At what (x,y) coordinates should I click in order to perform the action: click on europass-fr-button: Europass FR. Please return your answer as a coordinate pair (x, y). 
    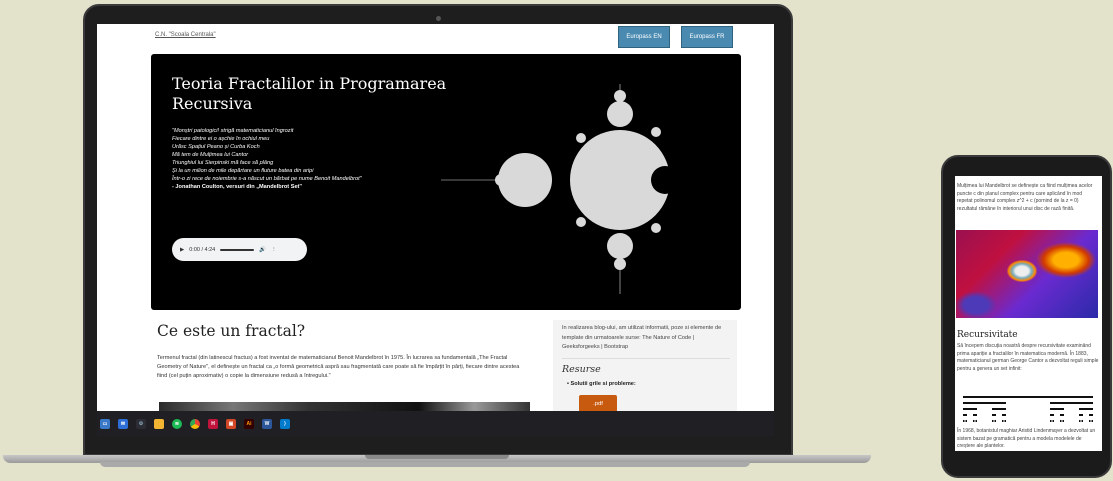
    Looking at the image, I should click on (707, 37).